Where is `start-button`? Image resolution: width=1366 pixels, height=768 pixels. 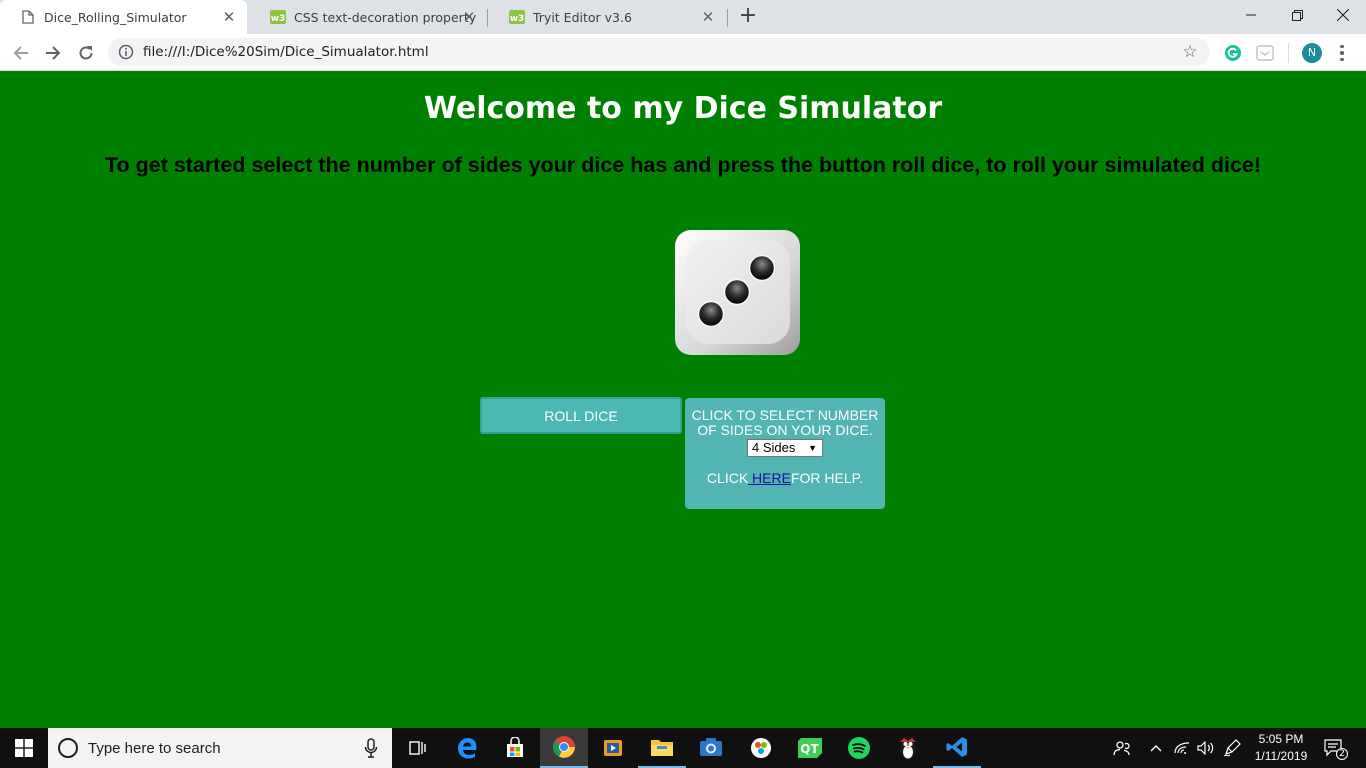
start-button is located at coordinates (24, 748).